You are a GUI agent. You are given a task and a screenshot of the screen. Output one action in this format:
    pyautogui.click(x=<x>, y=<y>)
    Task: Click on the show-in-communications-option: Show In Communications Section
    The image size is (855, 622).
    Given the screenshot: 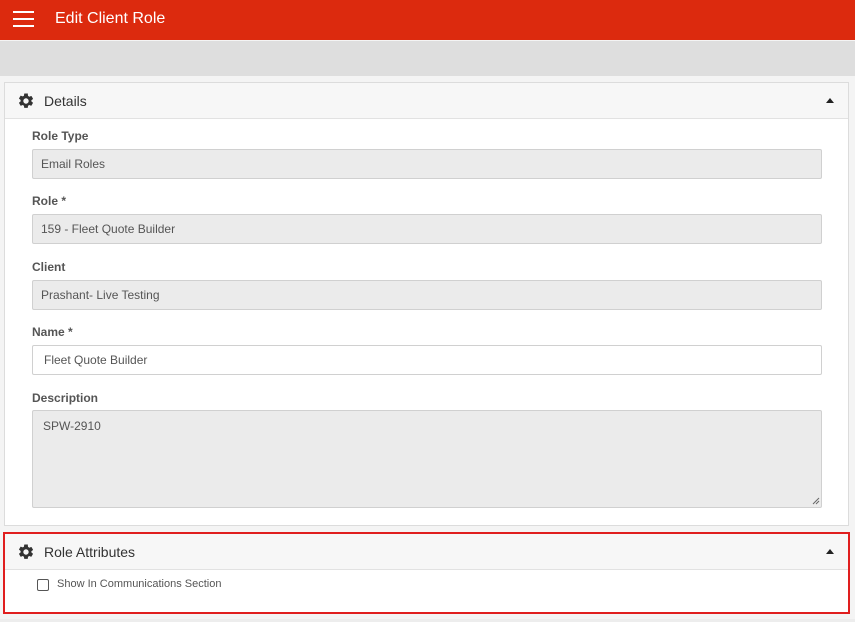 What is the action you would take?
    pyautogui.click(x=129, y=584)
    